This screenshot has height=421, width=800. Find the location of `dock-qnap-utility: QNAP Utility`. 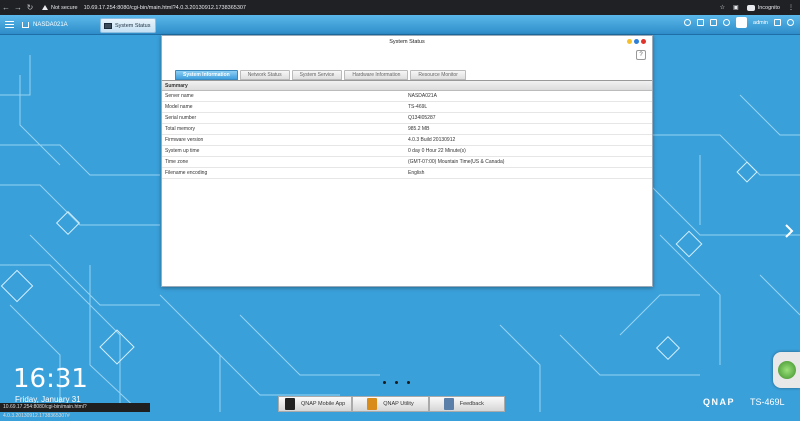

dock-qnap-utility: QNAP Utility is located at coordinates (390, 404).